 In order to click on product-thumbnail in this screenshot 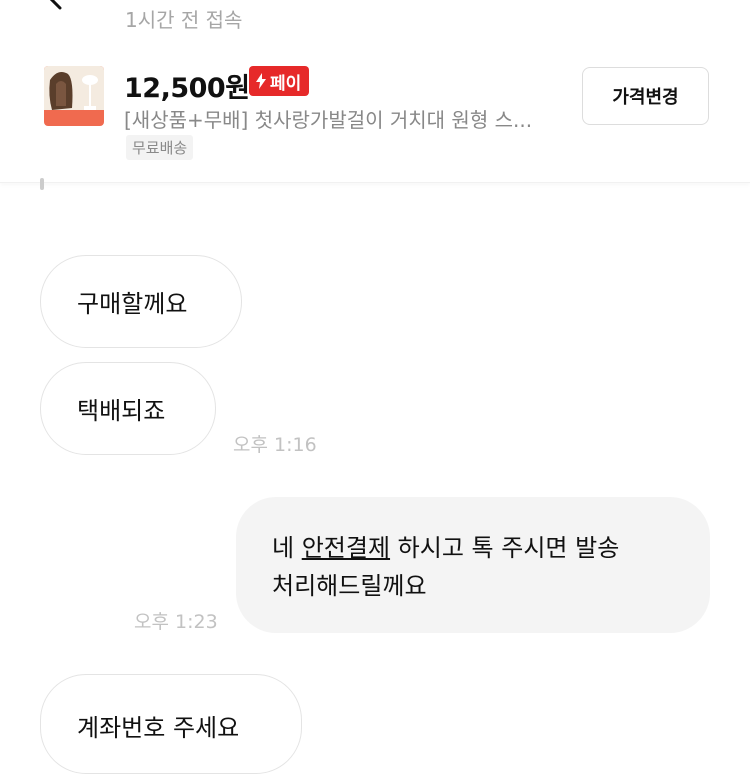, I will do `click(74, 96)`.